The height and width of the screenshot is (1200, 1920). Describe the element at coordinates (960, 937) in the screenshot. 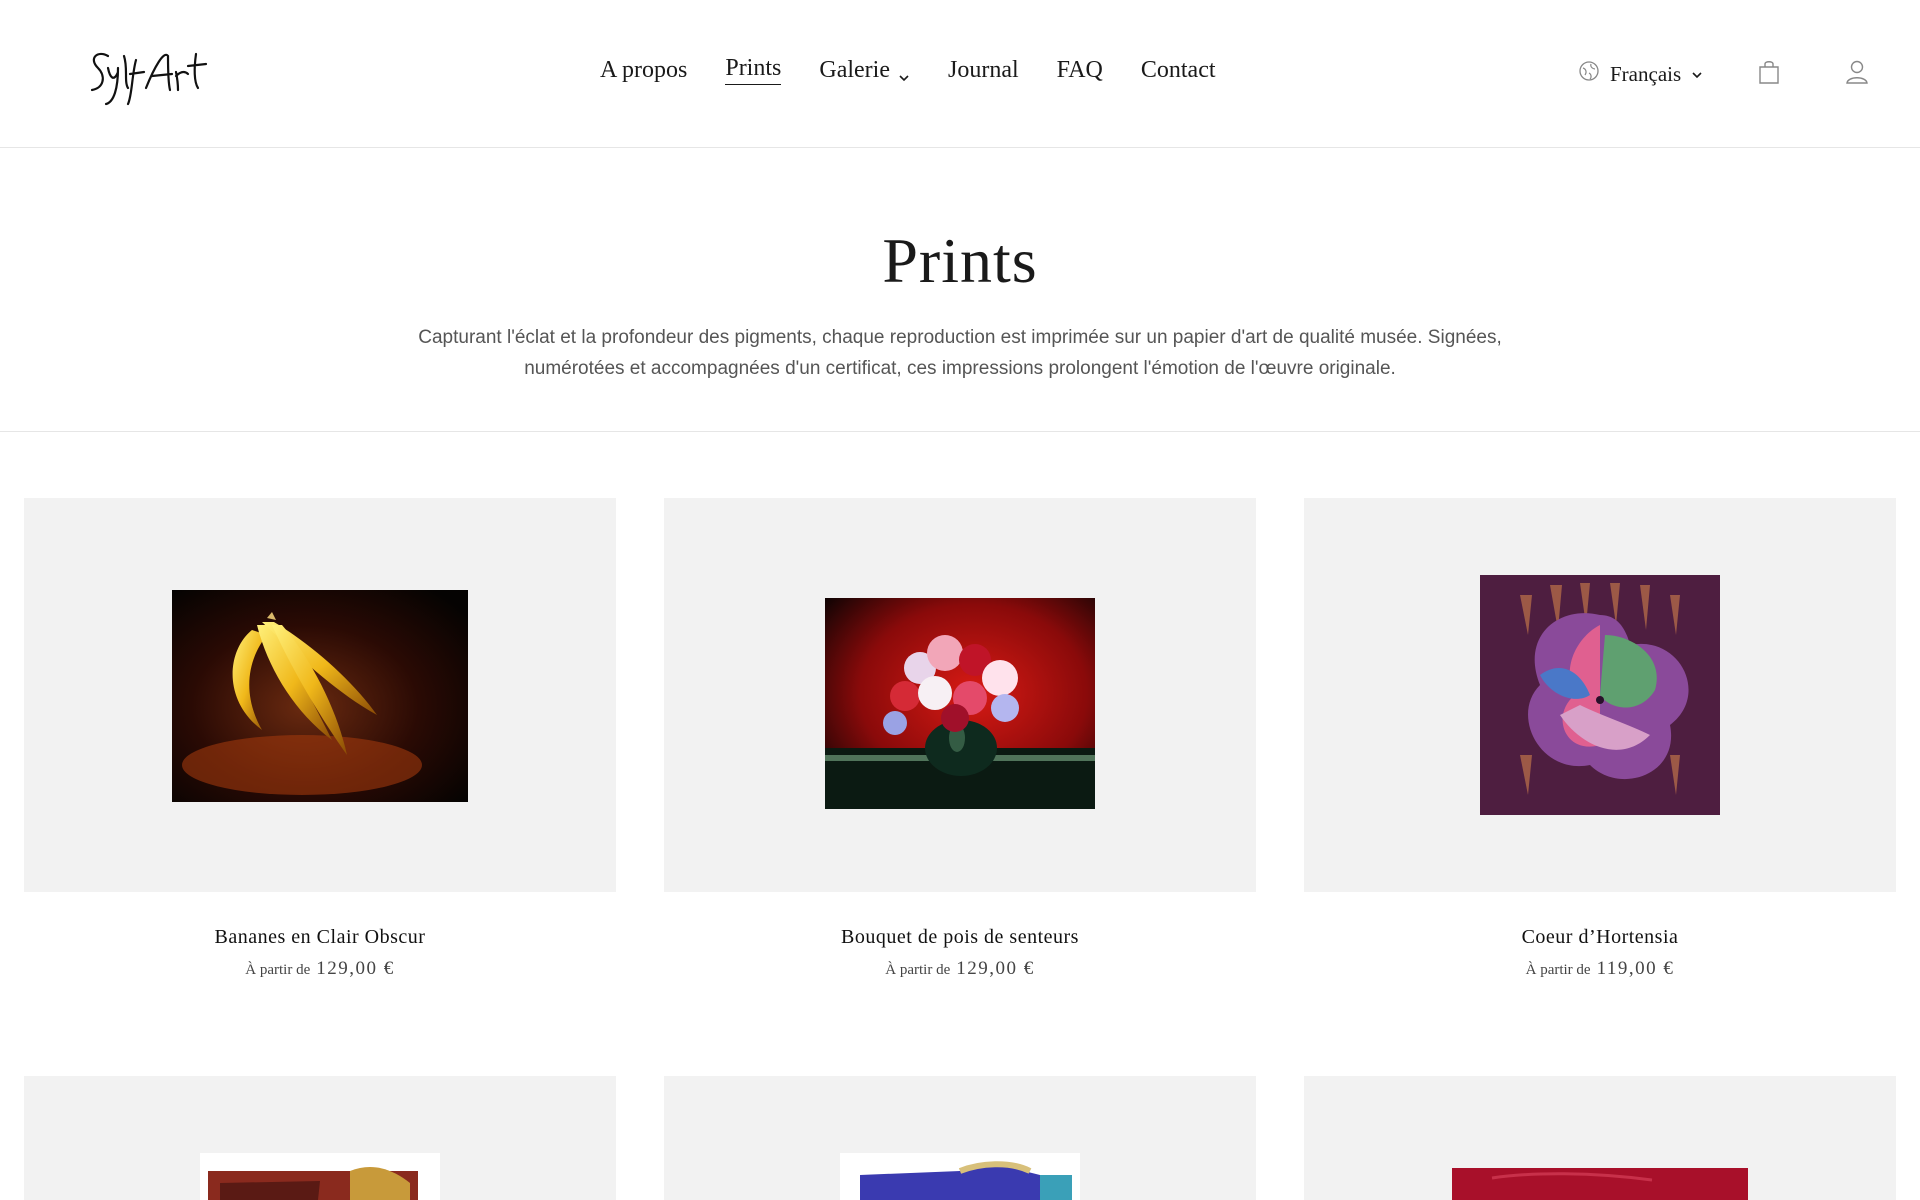

I see `product-title: Bouquet de pois de senteurs` at that location.